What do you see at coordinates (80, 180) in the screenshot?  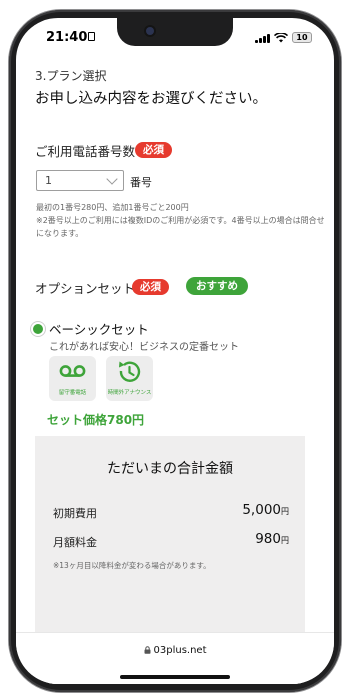 I see `phone-count-select: 1` at bounding box center [80, 180].